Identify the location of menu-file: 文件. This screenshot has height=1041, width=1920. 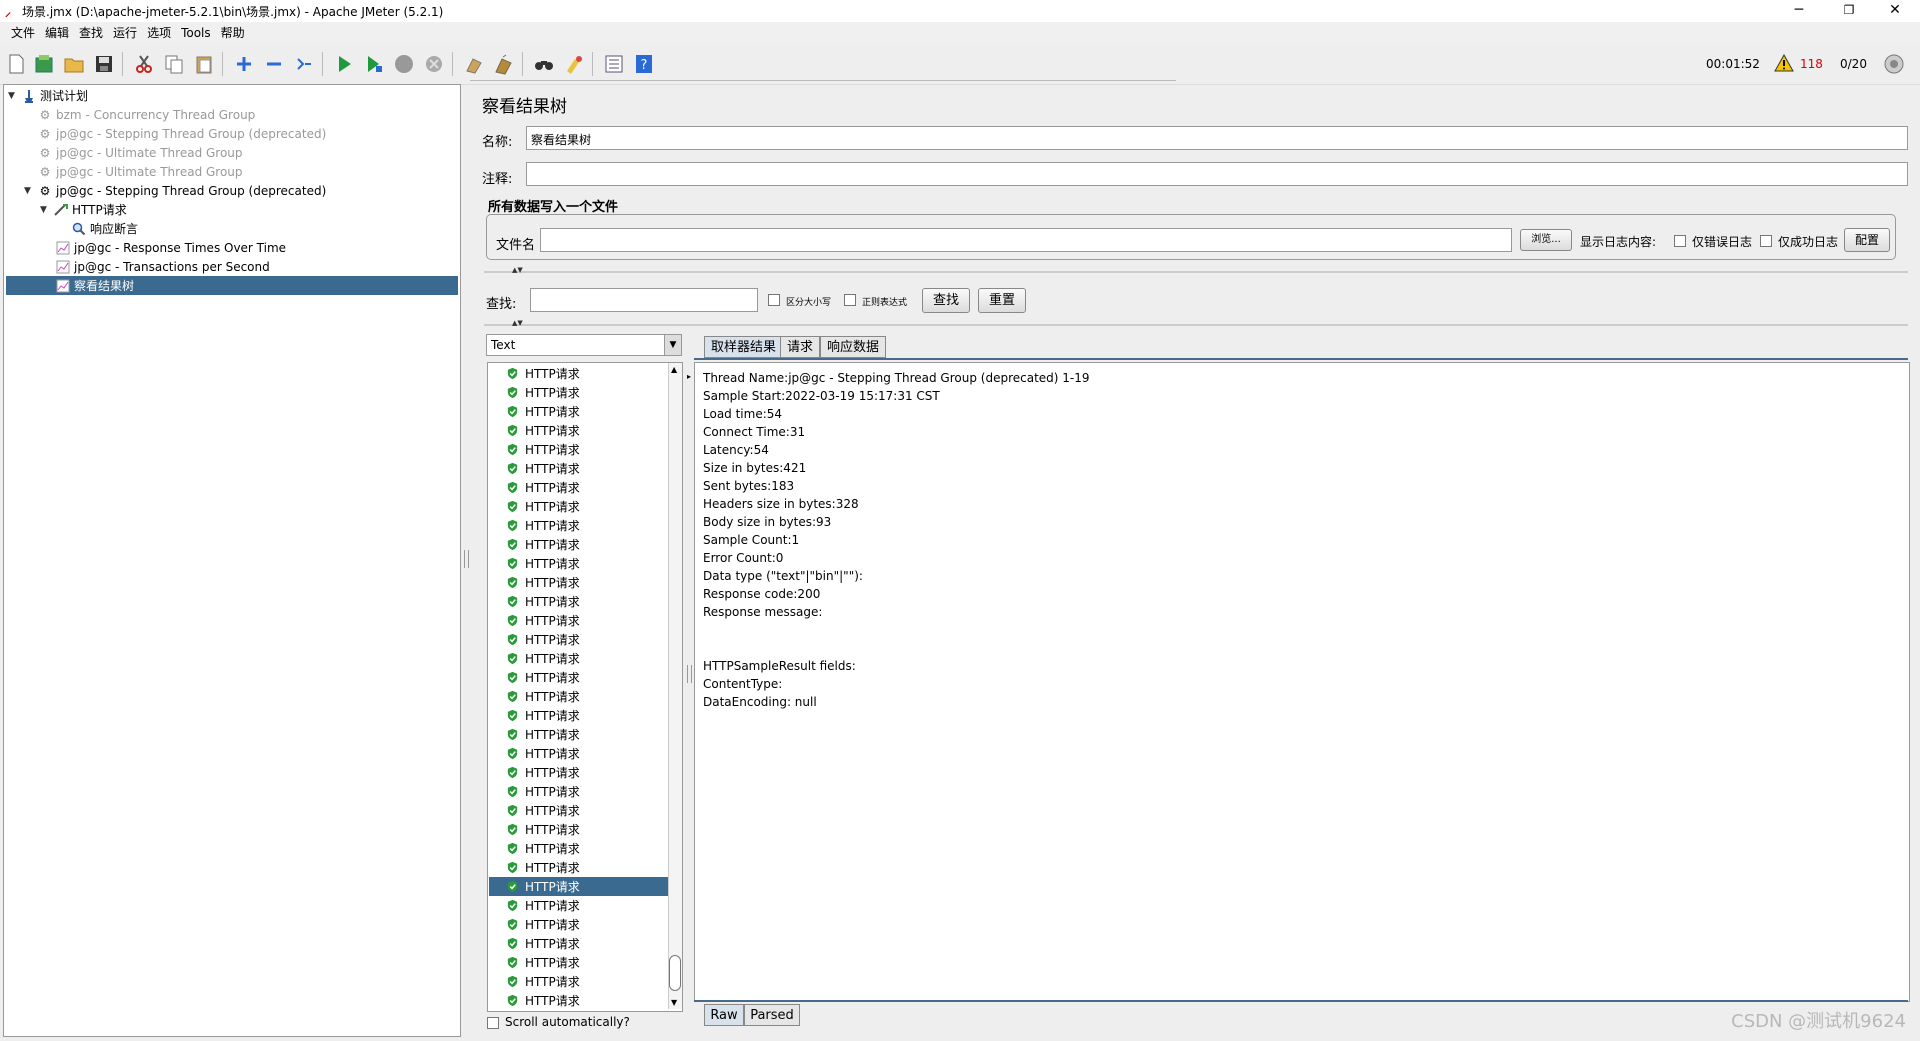
(23, 33).